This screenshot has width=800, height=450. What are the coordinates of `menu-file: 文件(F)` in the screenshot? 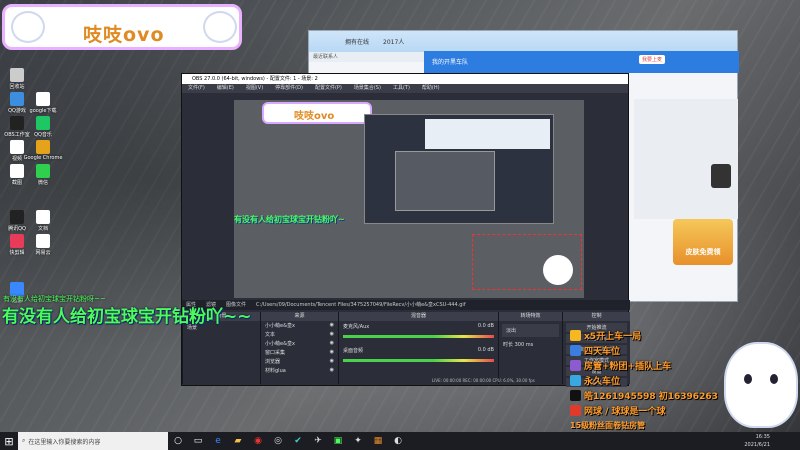 It's located at (196, 88).